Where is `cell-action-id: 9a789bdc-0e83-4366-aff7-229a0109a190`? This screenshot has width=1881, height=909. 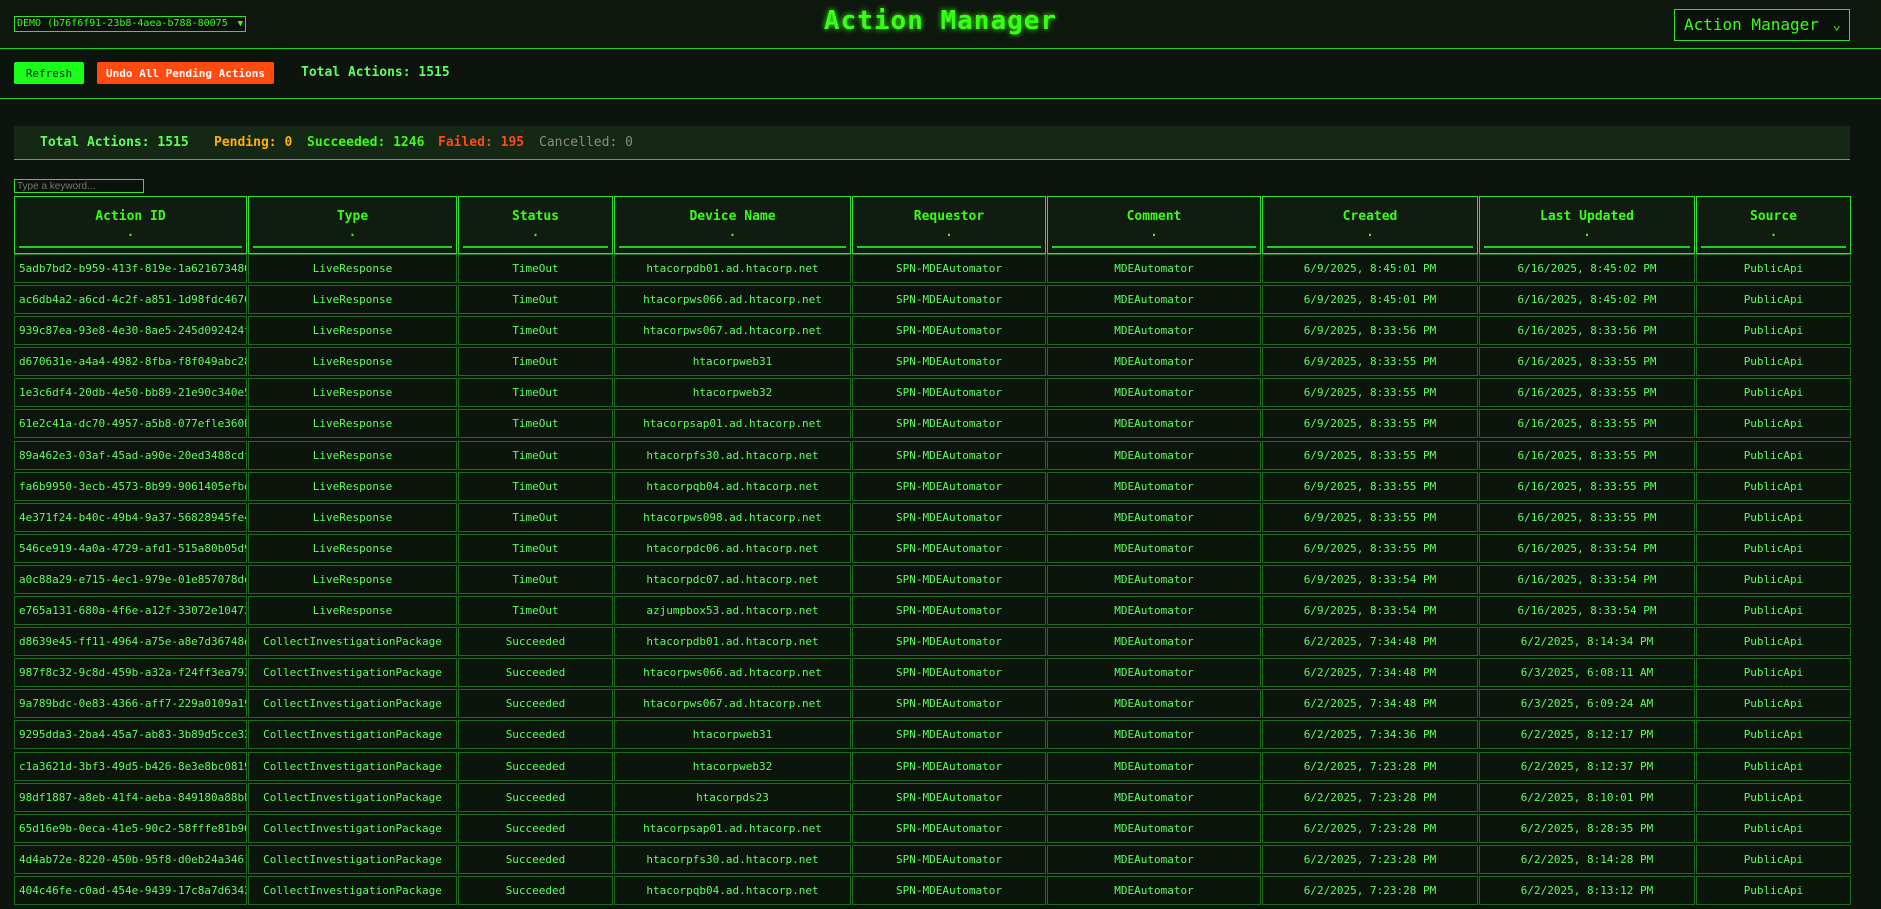
cell-action-id: 9a789bdc-0e83-4366-aff7-229a0109a190 is located at coordinates (130, 704).